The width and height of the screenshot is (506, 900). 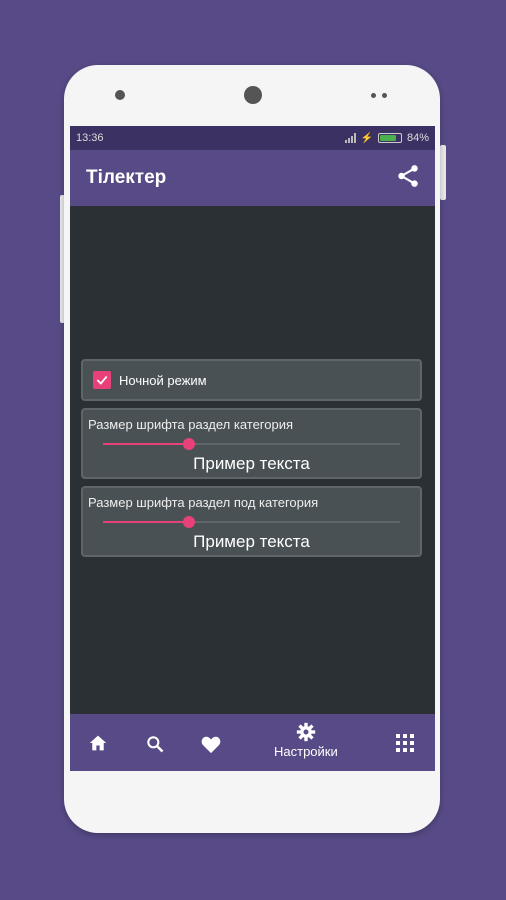 What do you see at coordinates (252, 178) in the screenshot?
I see `app-bar: Тілектер` at bounding box center [252, 178].